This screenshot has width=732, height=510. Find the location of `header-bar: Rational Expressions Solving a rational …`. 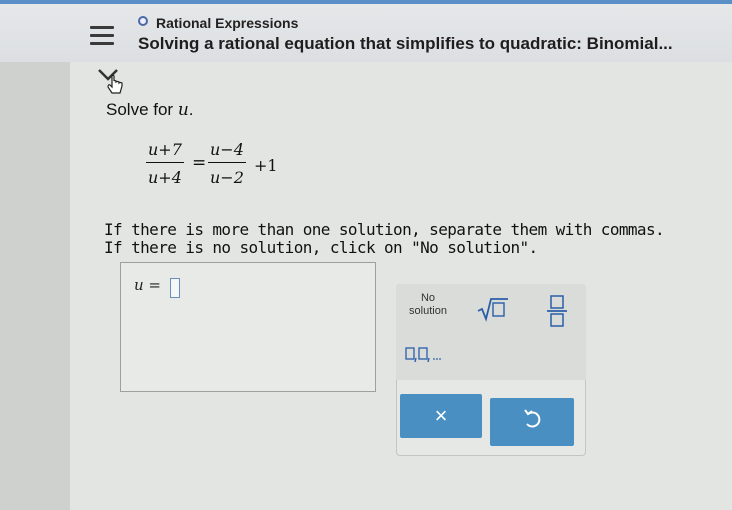

header-bar: Rational Expressions Solving a rational … is located at coordinates (366, 31).